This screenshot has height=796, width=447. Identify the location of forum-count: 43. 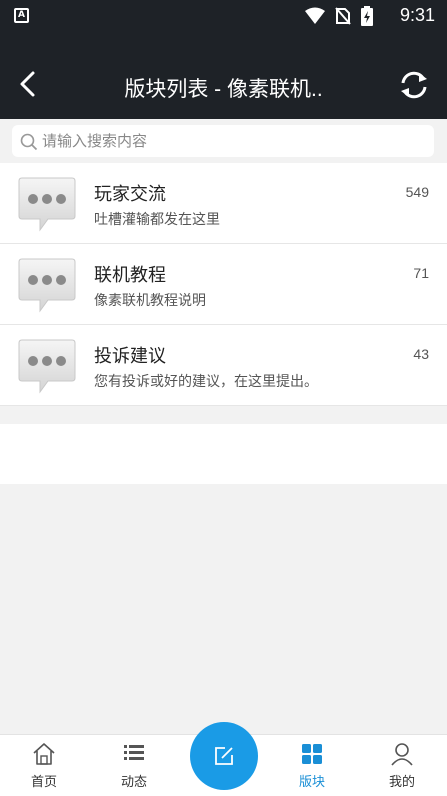
(421, 354).